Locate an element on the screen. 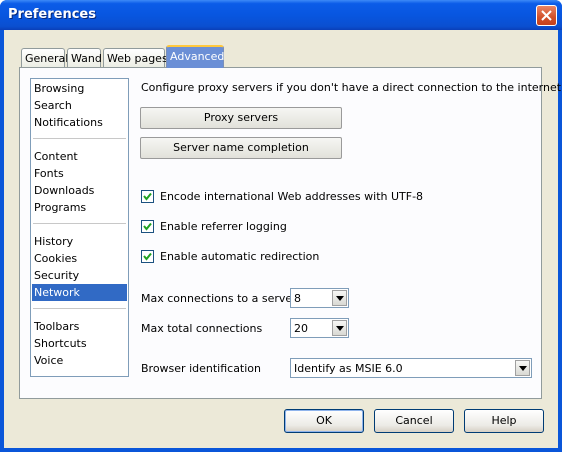 This screenshot has width=562, height=452. sidebar-item-shortcuts: Shortcuts is located at coordinates (79, 343).